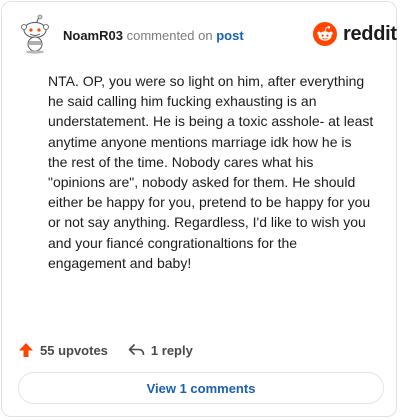 This screenshot has width=400, height=420. I want to click on reddit-brand: reddit, so click(355, 34).